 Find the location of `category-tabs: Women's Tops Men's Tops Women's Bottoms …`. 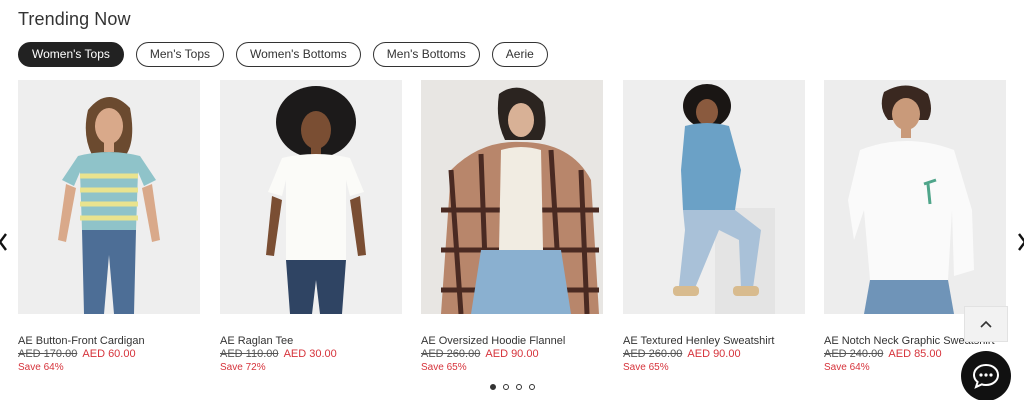

category-tabs: Women's Tops Men's Tops Women's Bottoms … is located at coordinates (283, 54).